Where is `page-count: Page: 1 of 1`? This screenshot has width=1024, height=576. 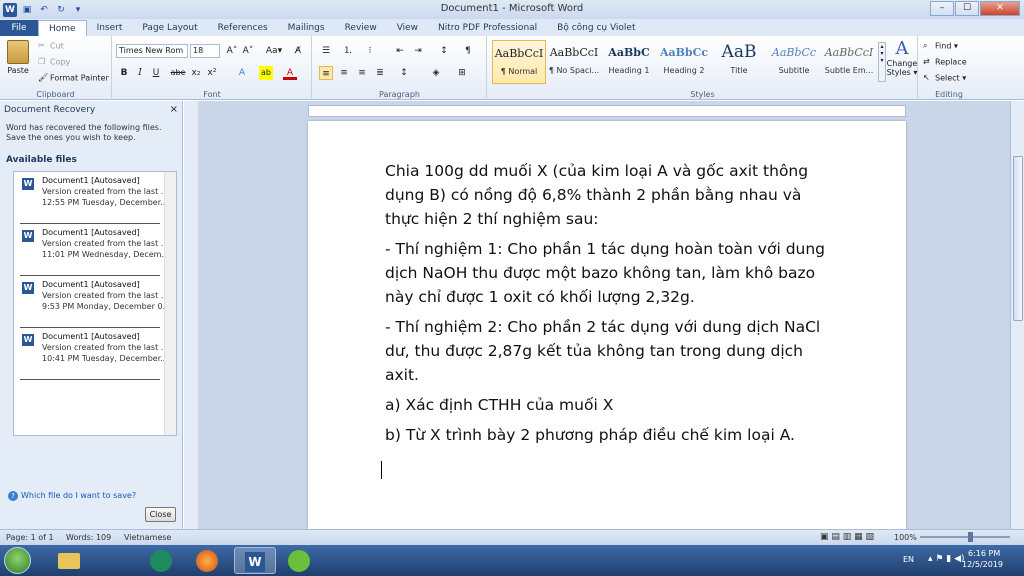
page-count: Page: 1 of 1 is located at coordinates (30, 537).